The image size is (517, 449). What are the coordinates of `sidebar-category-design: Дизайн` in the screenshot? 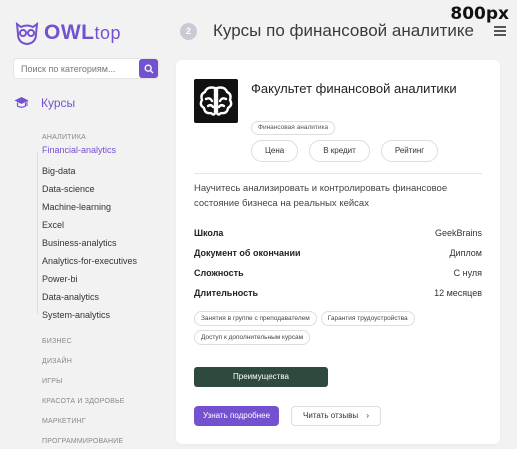 It's located at (104, 362).